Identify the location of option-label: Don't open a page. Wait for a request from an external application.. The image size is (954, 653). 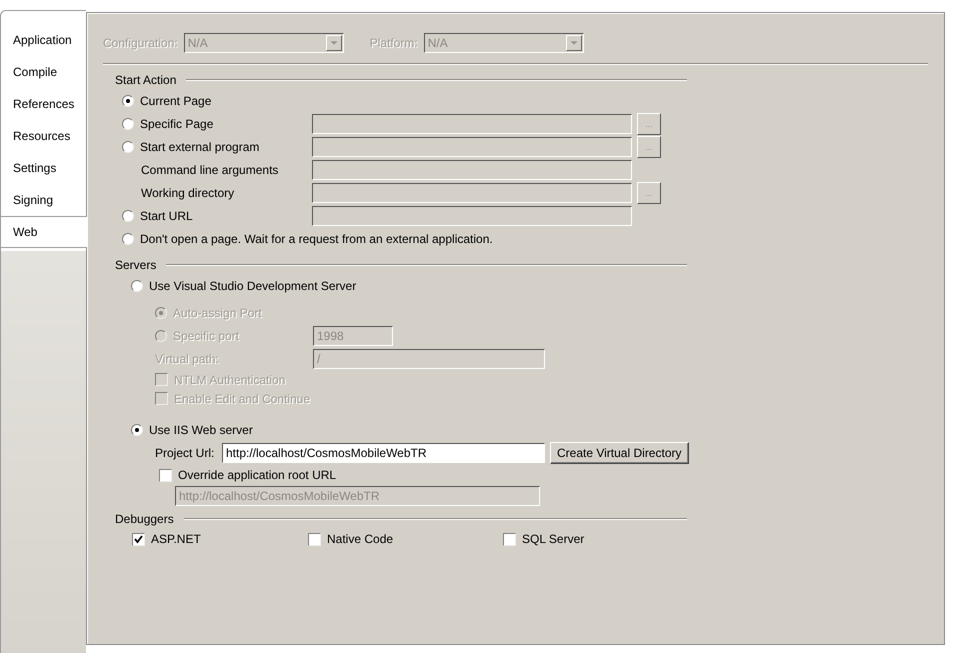
(316, 239).